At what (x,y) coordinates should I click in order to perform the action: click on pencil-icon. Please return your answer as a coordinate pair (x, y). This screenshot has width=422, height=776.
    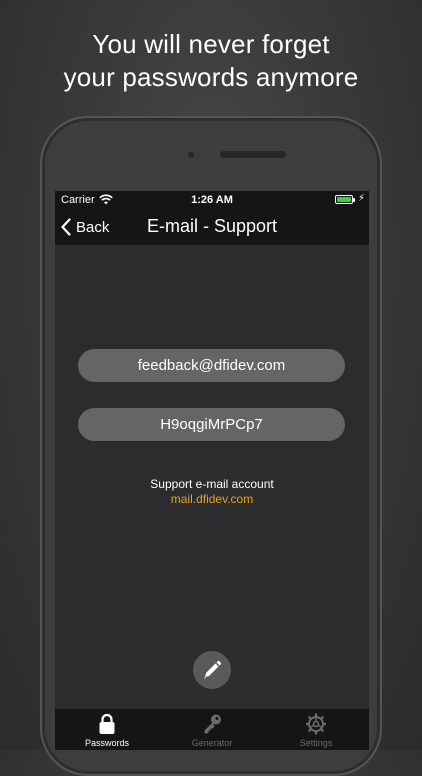
    Looking at the image, I should click on (213, 669).